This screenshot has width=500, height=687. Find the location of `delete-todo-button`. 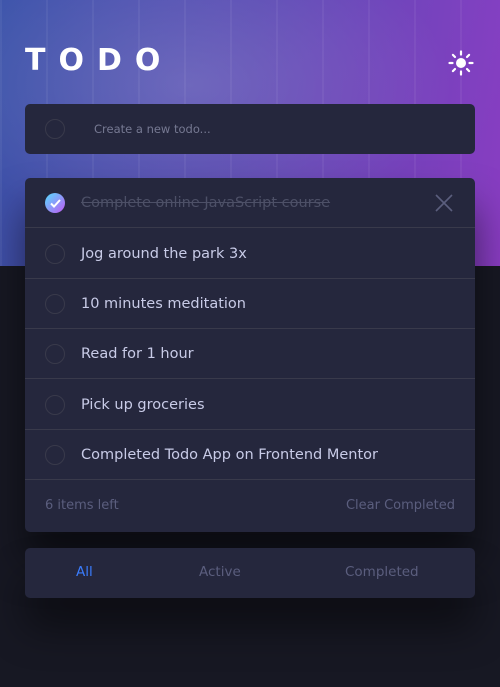

delete-todo-button is located at coordinates (444, 203).